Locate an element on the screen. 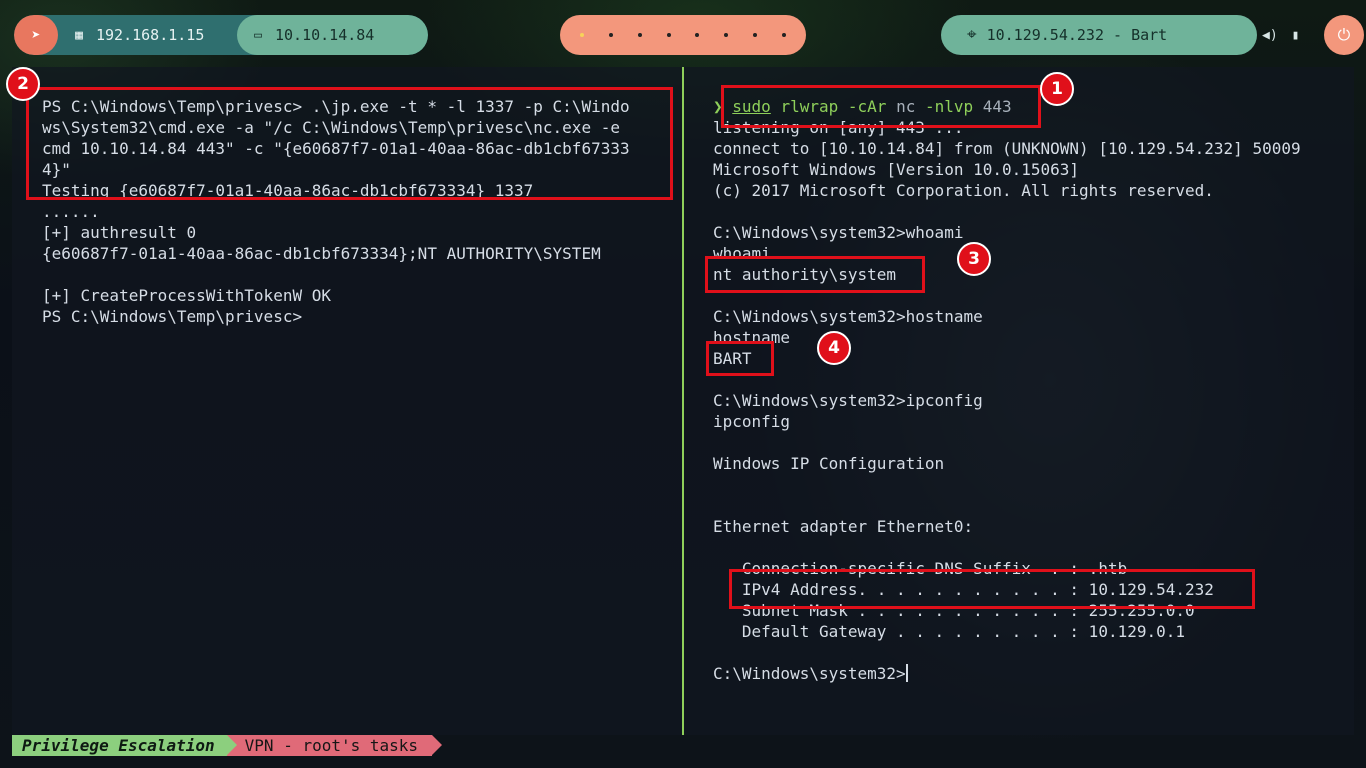 This screenshot has height=768, width=1366. vpn-ip-text: 10.10.14.84 is located at coordinates (325, 35).